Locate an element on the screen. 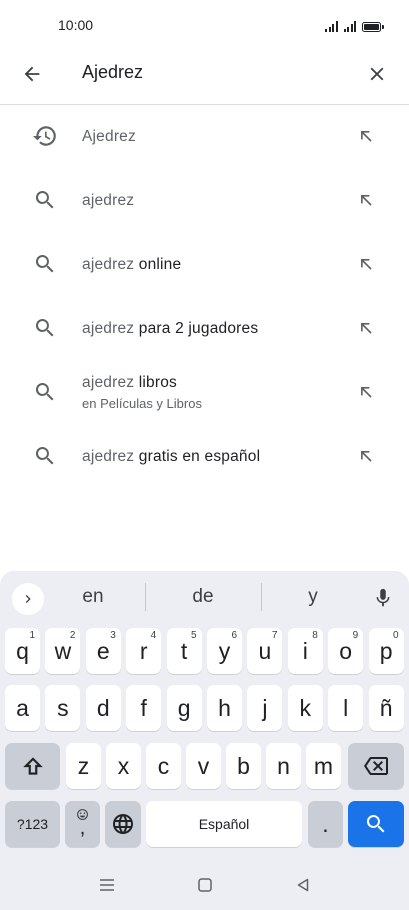 The image size is (409, 910). key-f: f is located at coordinates (144, 708).